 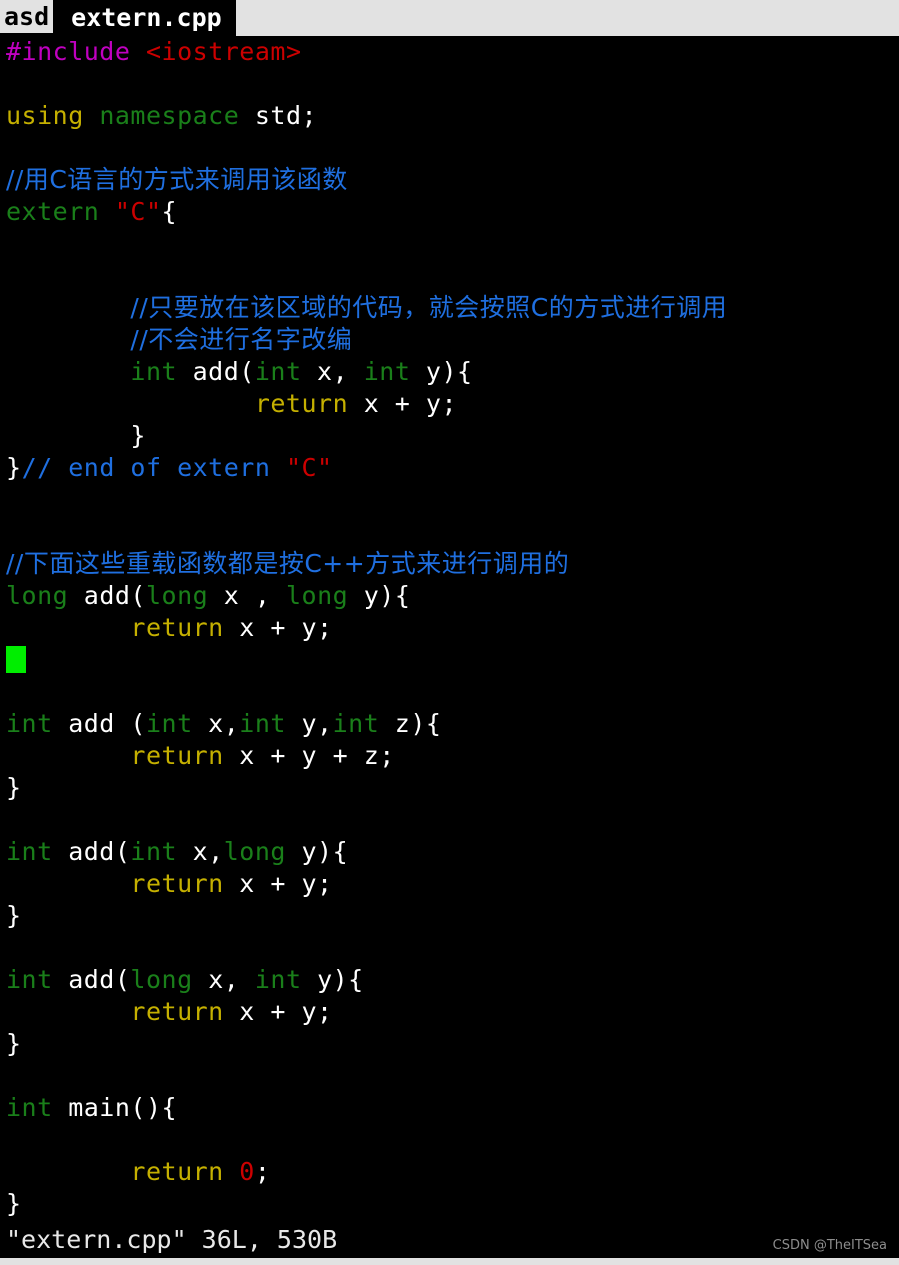 I want to click on code-line: int add (int x,int y,int z){, so click(x=449, y=724).